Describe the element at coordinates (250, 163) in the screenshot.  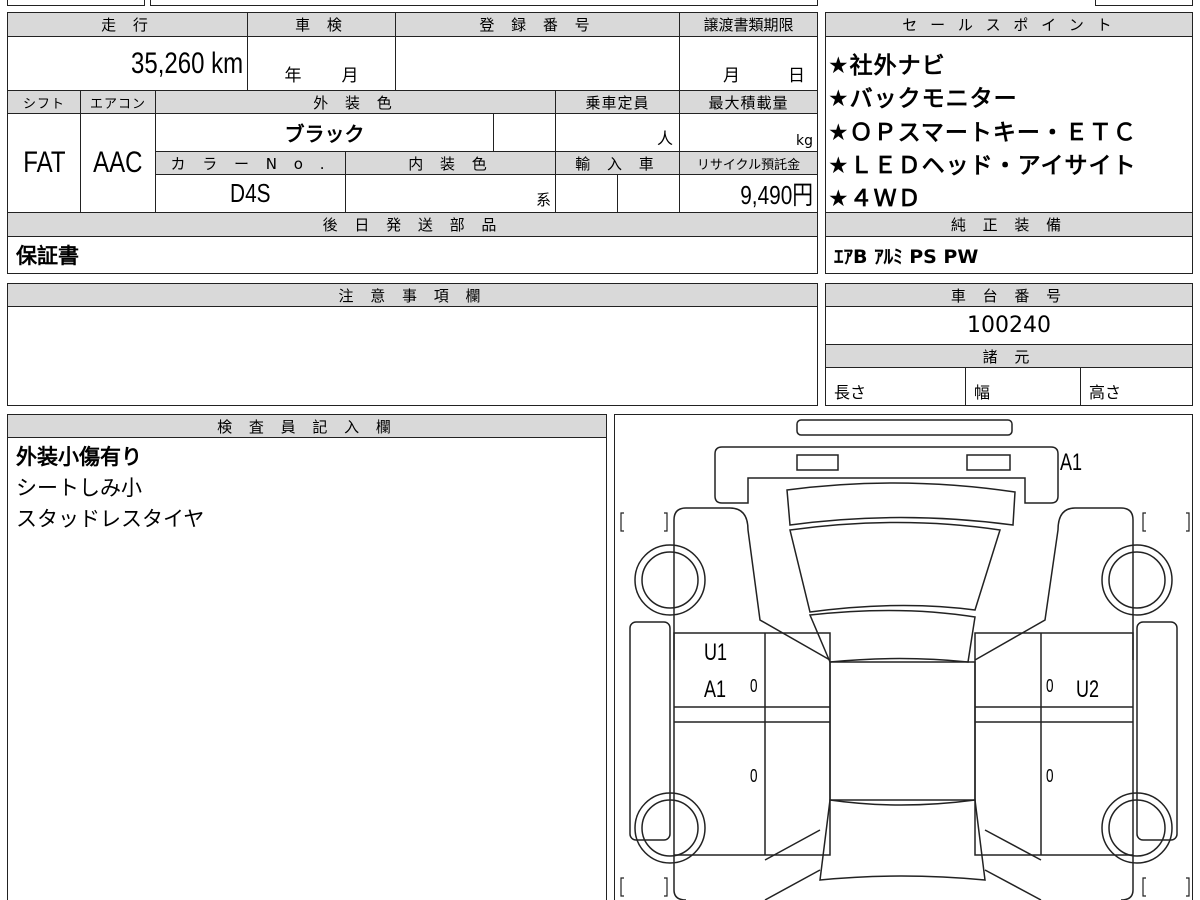
I see `color-no-header: カ ラ ー N o .` at that location.